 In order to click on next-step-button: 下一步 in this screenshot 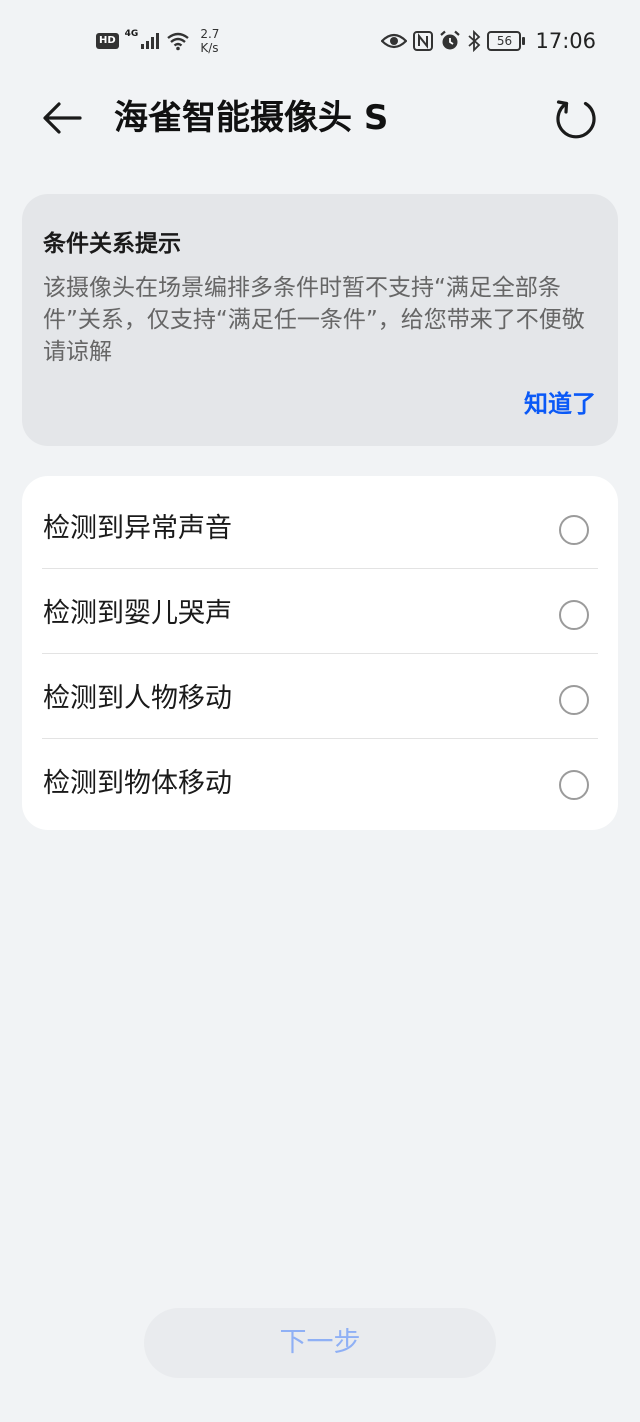, I will do `click(320, 1343)`.